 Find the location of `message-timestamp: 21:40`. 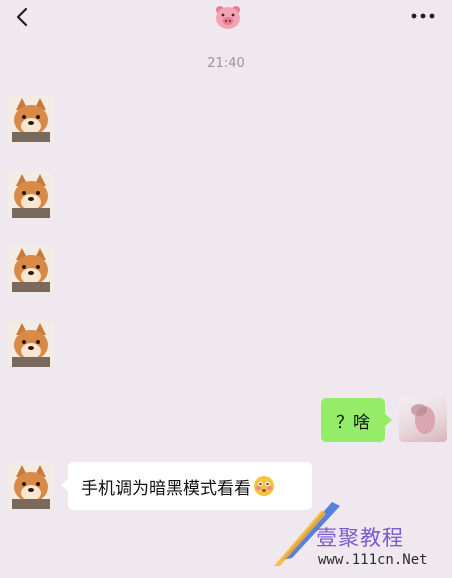

message-timestamp: 21:40 is located at coordinates (226, 63).